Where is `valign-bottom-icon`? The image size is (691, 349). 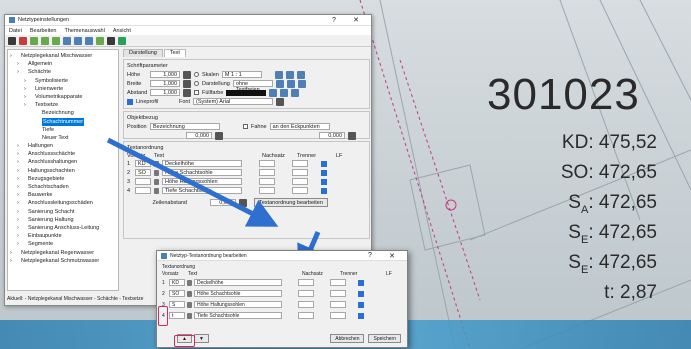
valign-bottom-icon is located at coordinates (301, 83).